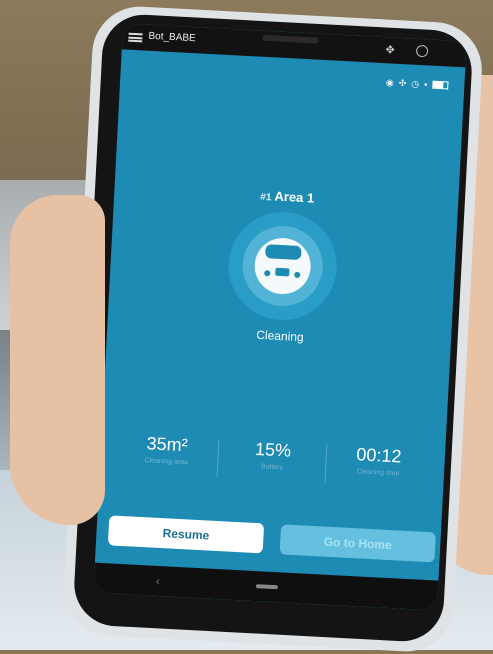  I want to click on battery-icon, so click(440, 85).